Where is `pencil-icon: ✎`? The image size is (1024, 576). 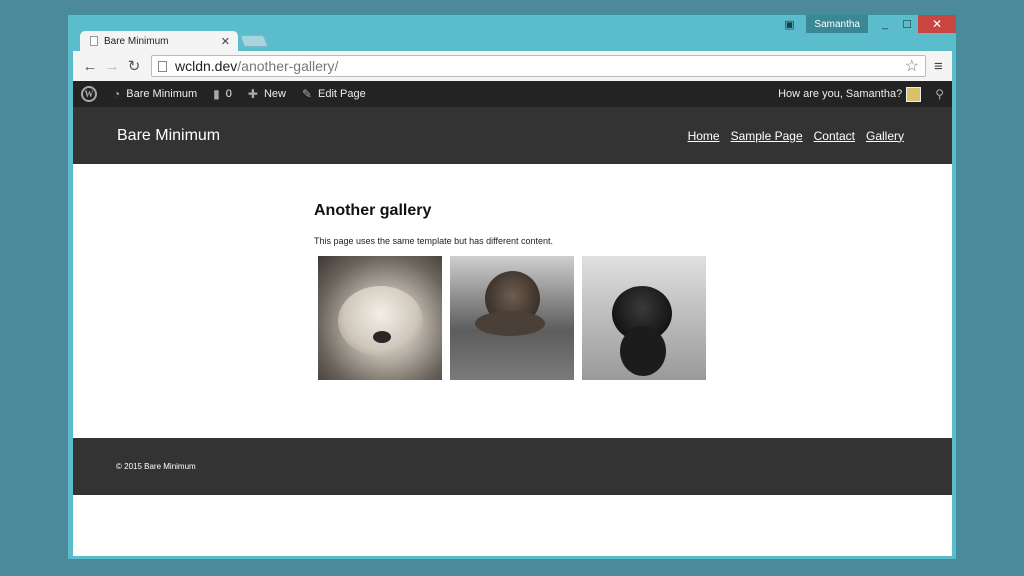 pencil-icon: ✎ is located at coordinates (307, 94).